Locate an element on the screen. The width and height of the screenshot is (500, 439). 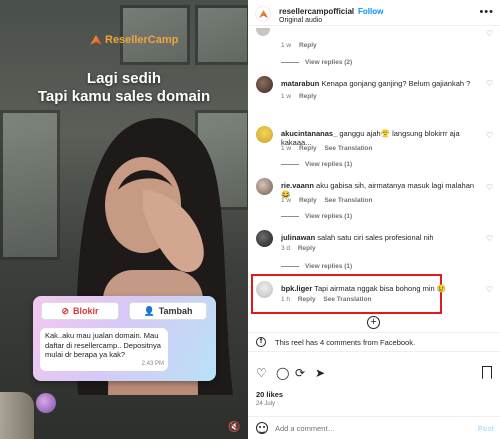
emoji-icon is located at coordinates (262, 428).